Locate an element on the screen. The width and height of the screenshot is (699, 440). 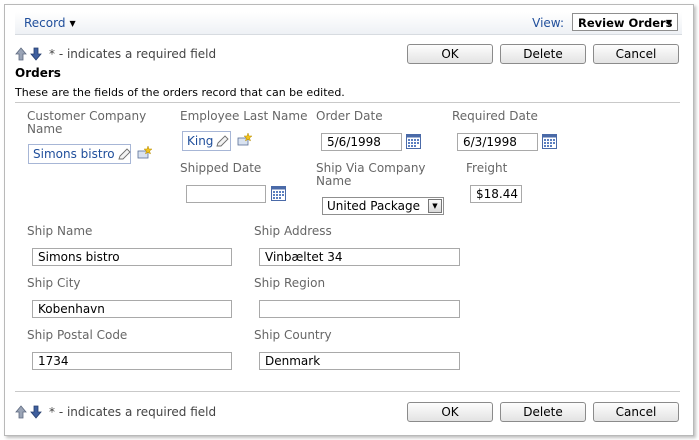
employee-last-name-lookup: King is located at coordinates (206, 141).